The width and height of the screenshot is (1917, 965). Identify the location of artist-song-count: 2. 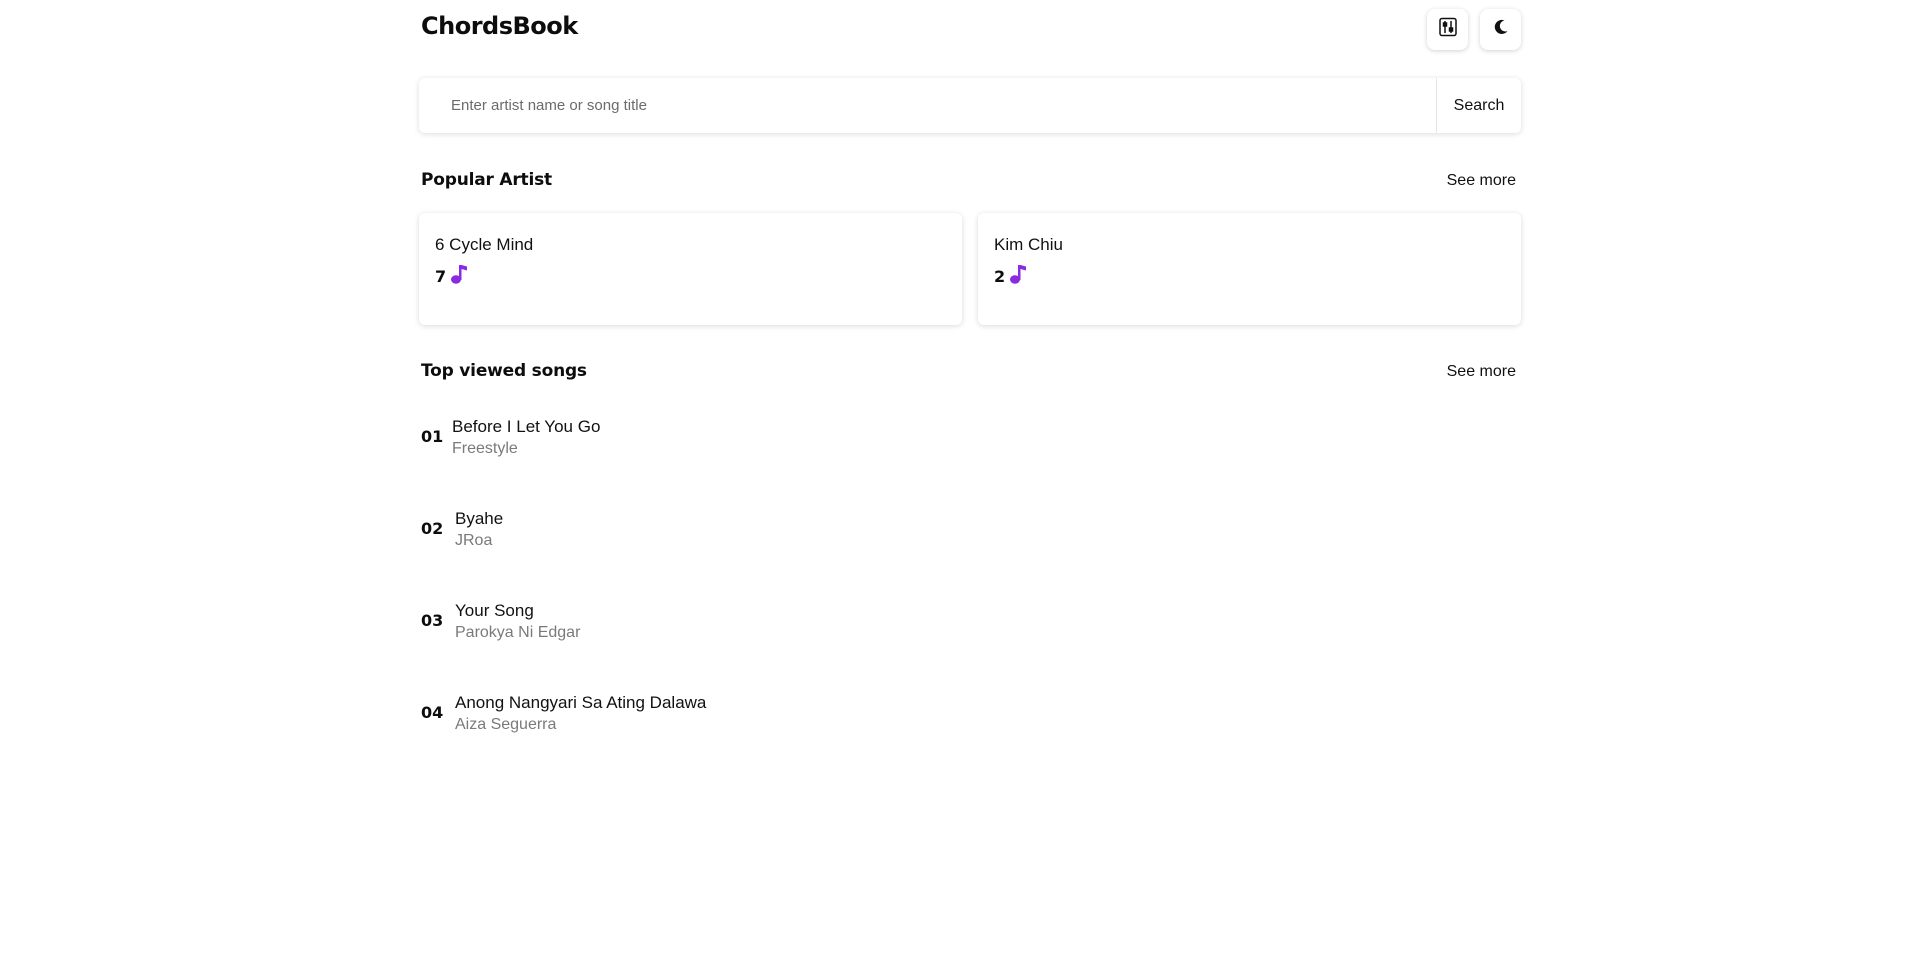
(1010, 276).